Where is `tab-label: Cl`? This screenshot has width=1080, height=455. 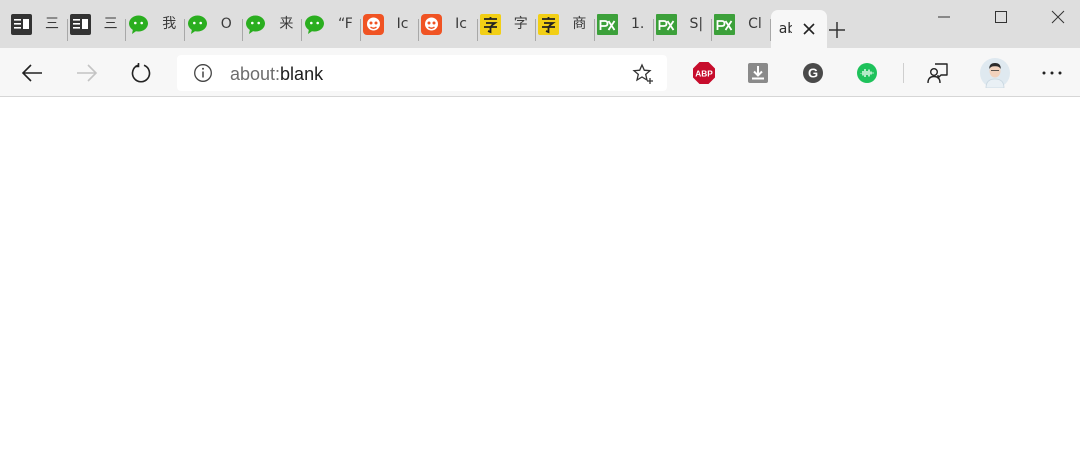 tab-label: Cl is located at coordinates (755, 24).